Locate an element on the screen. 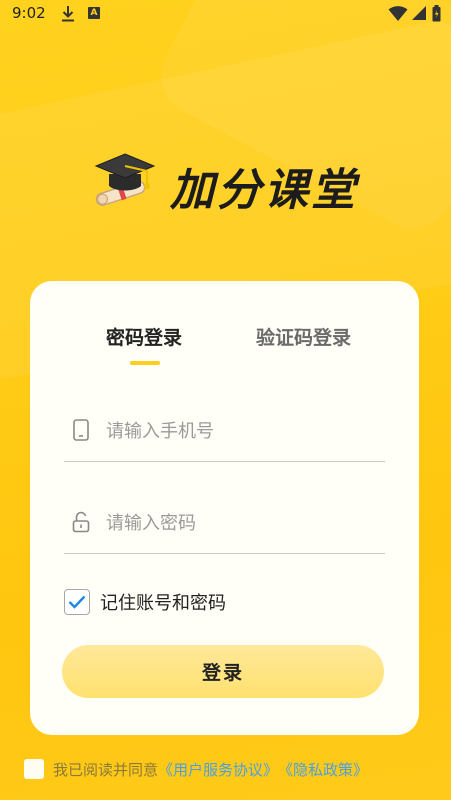  wifi-icon is located at coordinates (398, 13).